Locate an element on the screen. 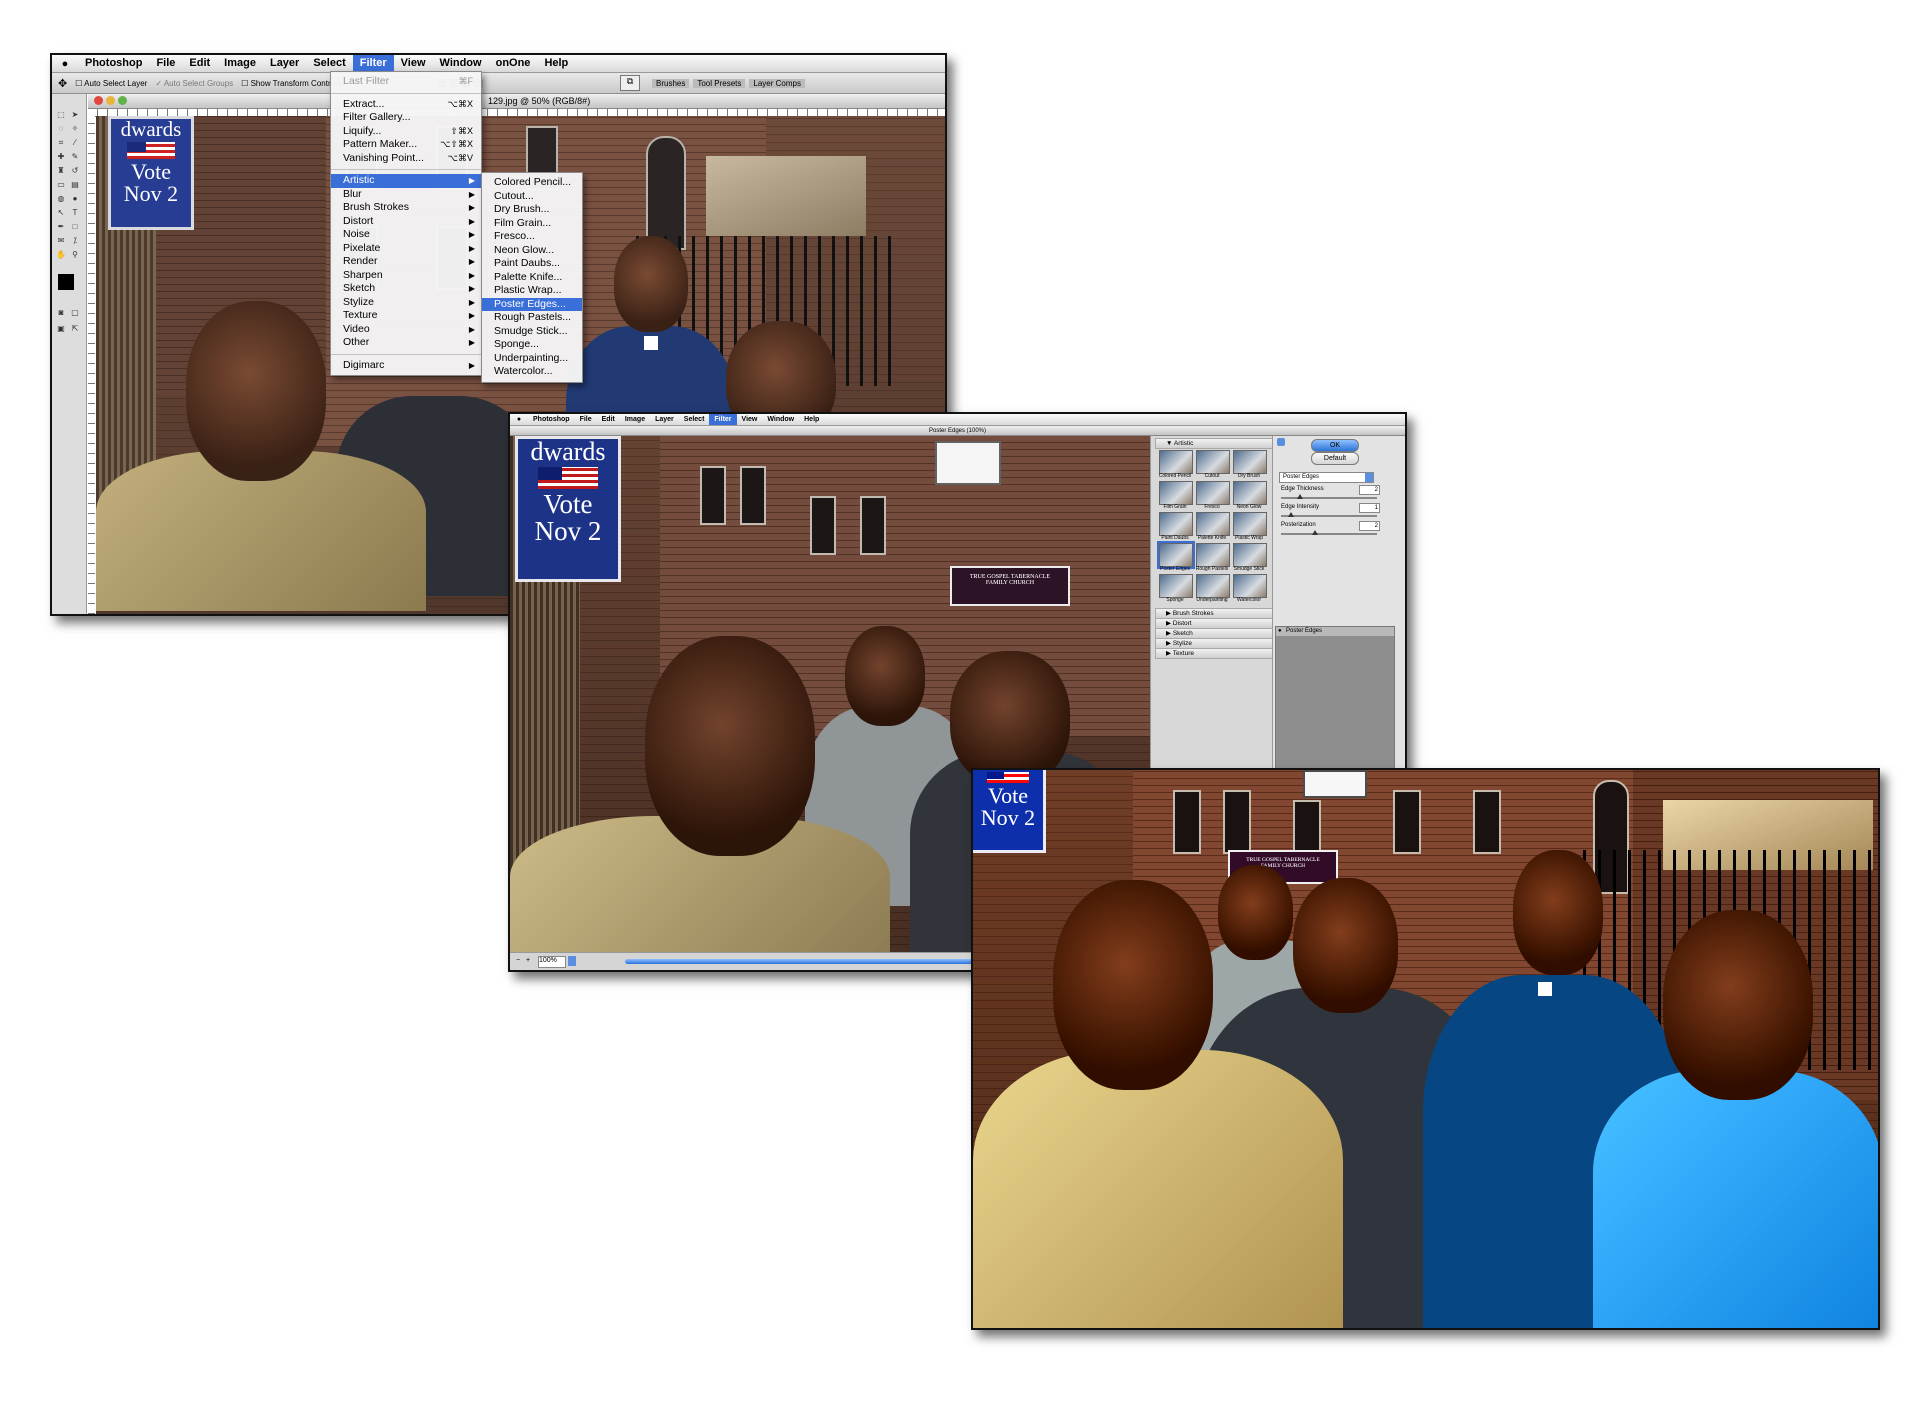 Image resolution: width=1920 pixels, height=1417 pixels. quick-mask-icon: ◙ is located at coordinates (61, 313).